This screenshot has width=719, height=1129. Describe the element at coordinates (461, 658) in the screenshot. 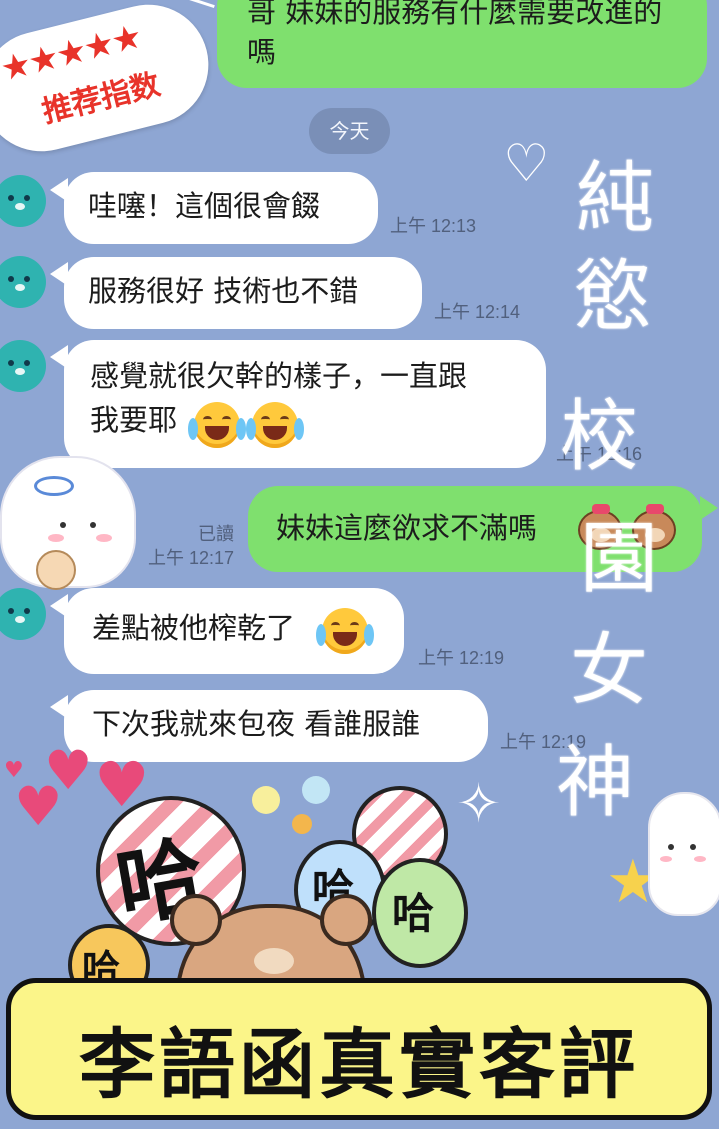

I see `timestamp: 上午 12:19` at that location.